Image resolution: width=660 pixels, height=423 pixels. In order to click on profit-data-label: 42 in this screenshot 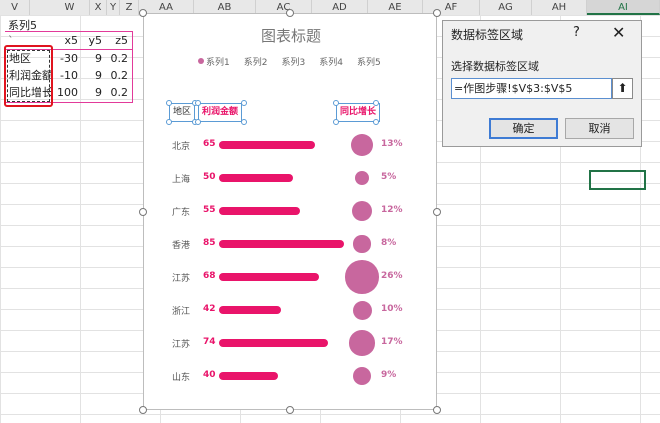, I will do `click(209, 309)`.